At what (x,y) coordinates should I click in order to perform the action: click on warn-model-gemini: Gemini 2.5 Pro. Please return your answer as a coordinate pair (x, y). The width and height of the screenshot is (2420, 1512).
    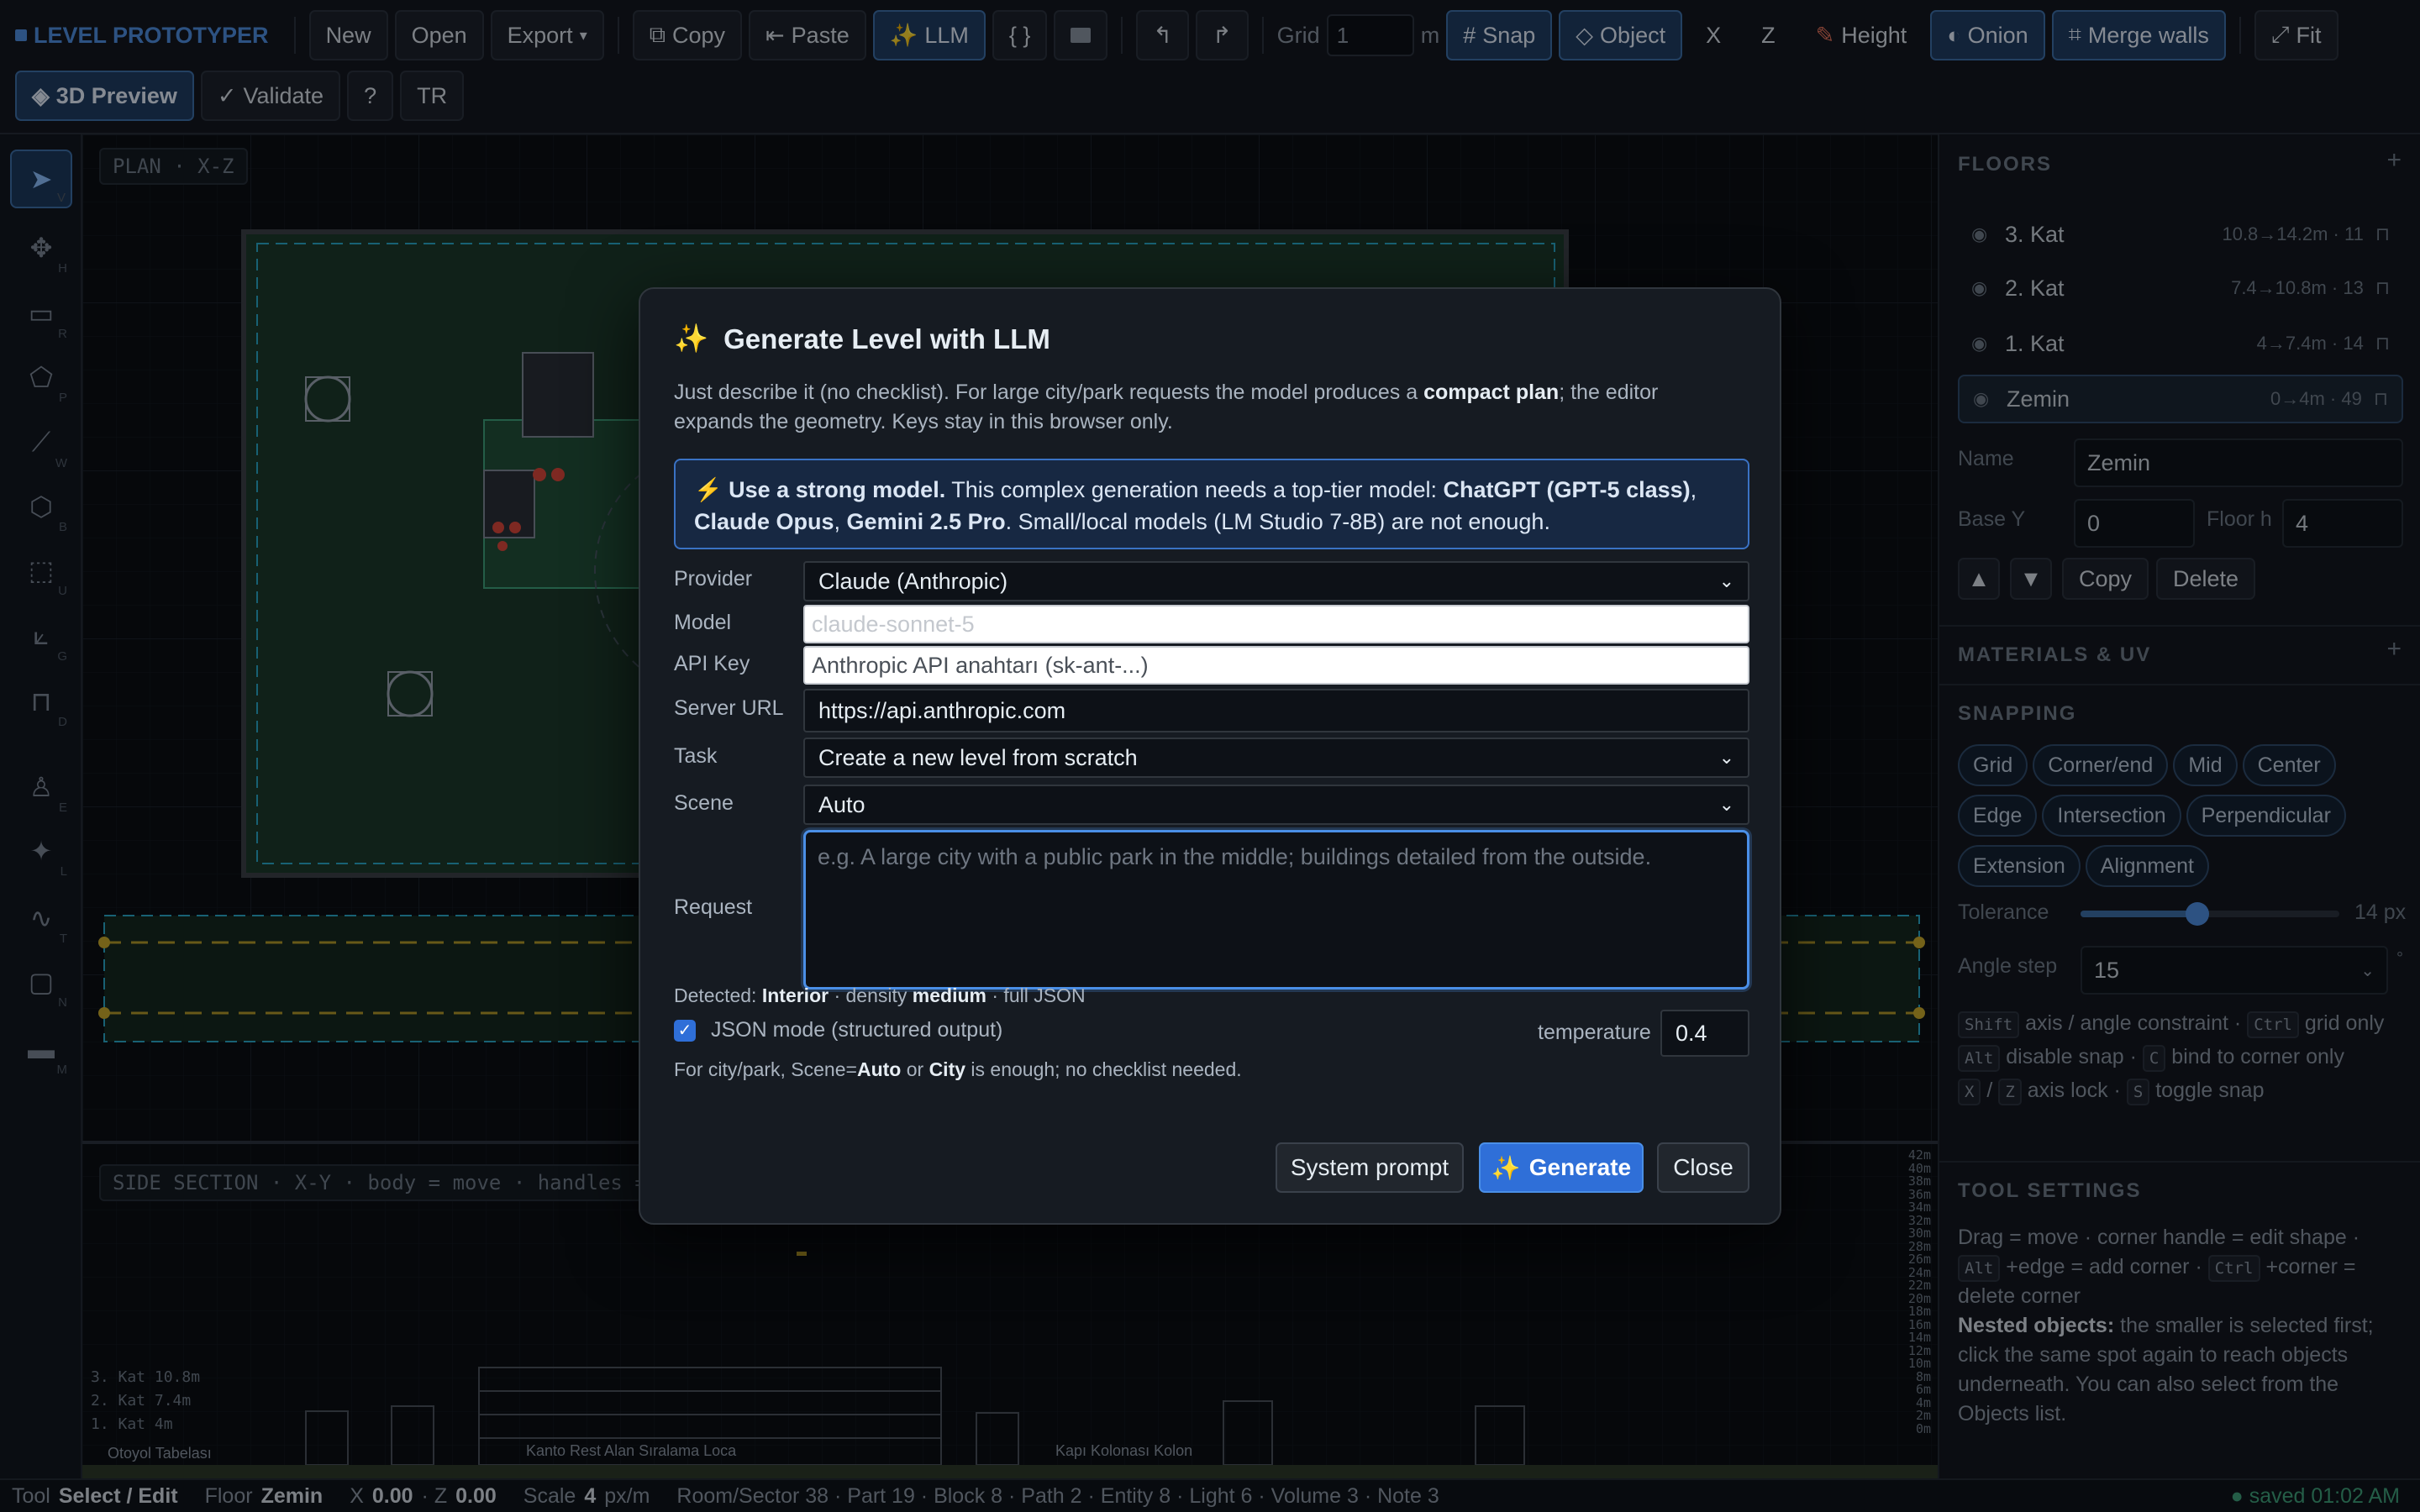
    Looking at the image, I should click on (926, 521).